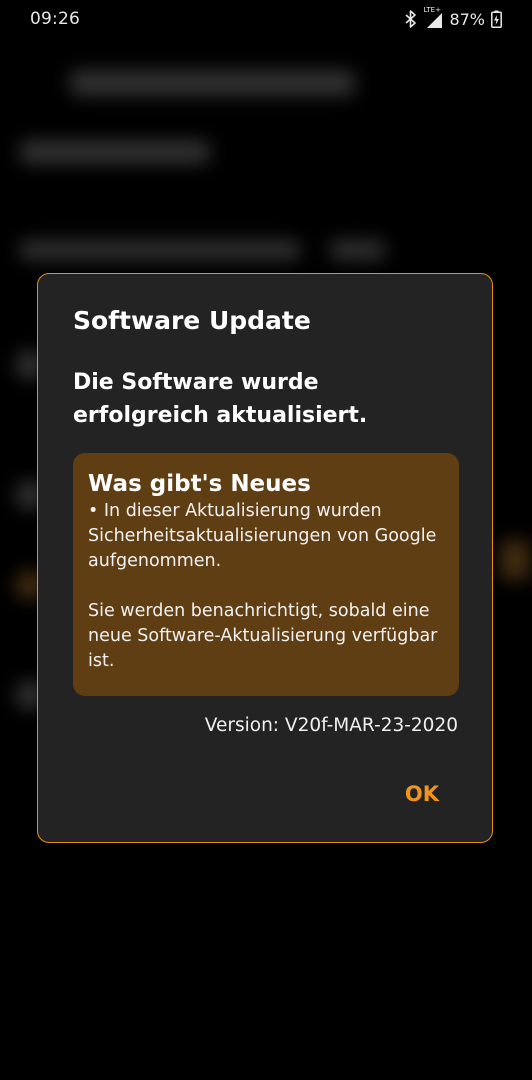  Describe the element at coordinates (55, 19) in the screenshot. I see `status-time: 09:26` at that location.